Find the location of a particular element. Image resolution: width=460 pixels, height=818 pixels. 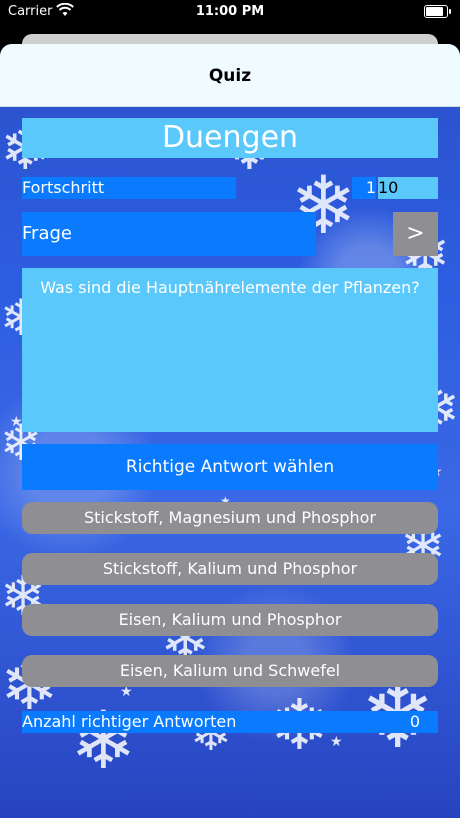

progress-label: Fortschritt is located at coordinates (129, 188).